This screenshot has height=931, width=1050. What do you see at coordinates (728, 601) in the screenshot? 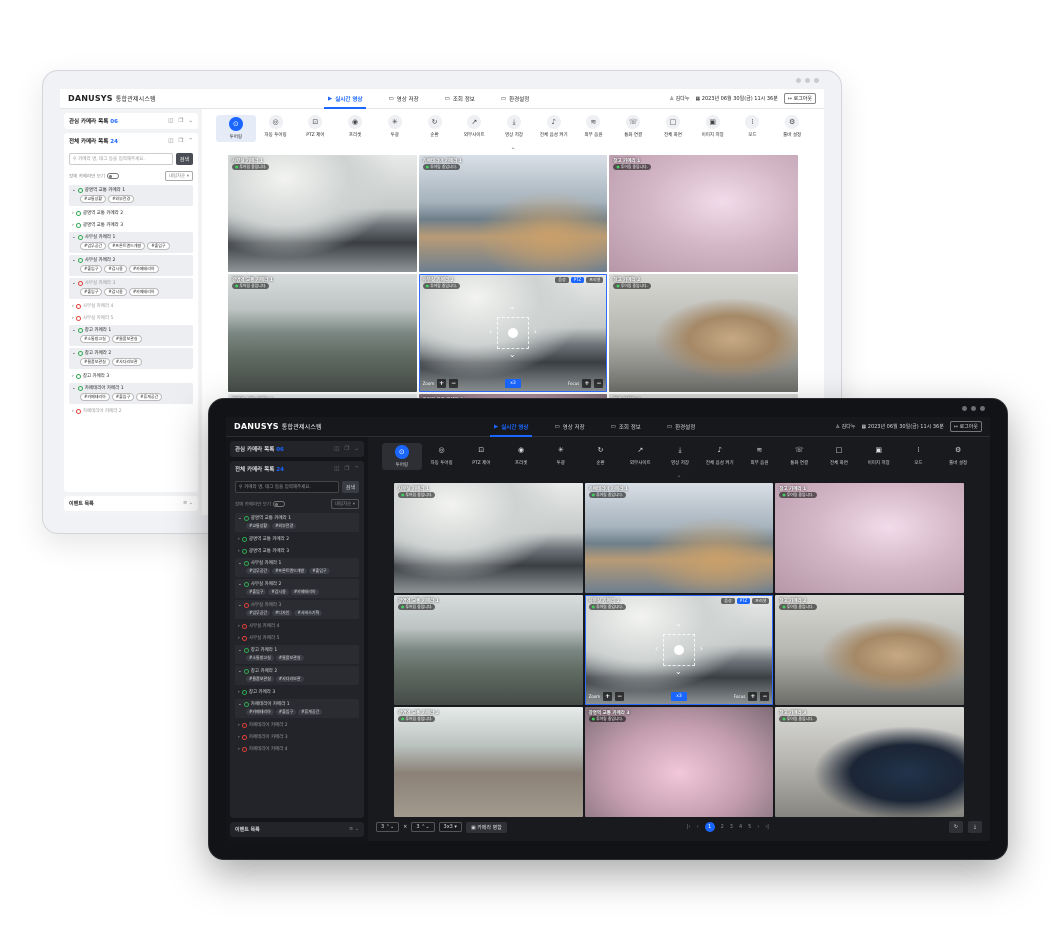
I see `audio-toggle: 음성` at bounding box center [728, 601].